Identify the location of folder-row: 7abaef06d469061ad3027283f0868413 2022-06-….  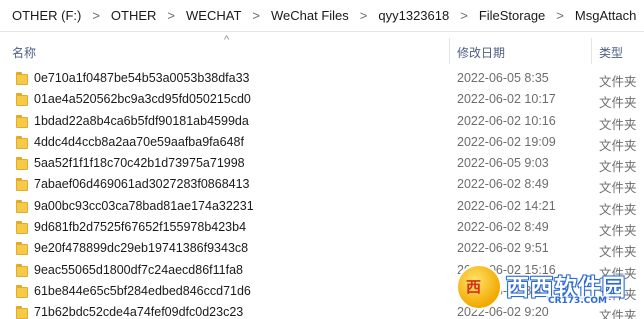
(322, 184).